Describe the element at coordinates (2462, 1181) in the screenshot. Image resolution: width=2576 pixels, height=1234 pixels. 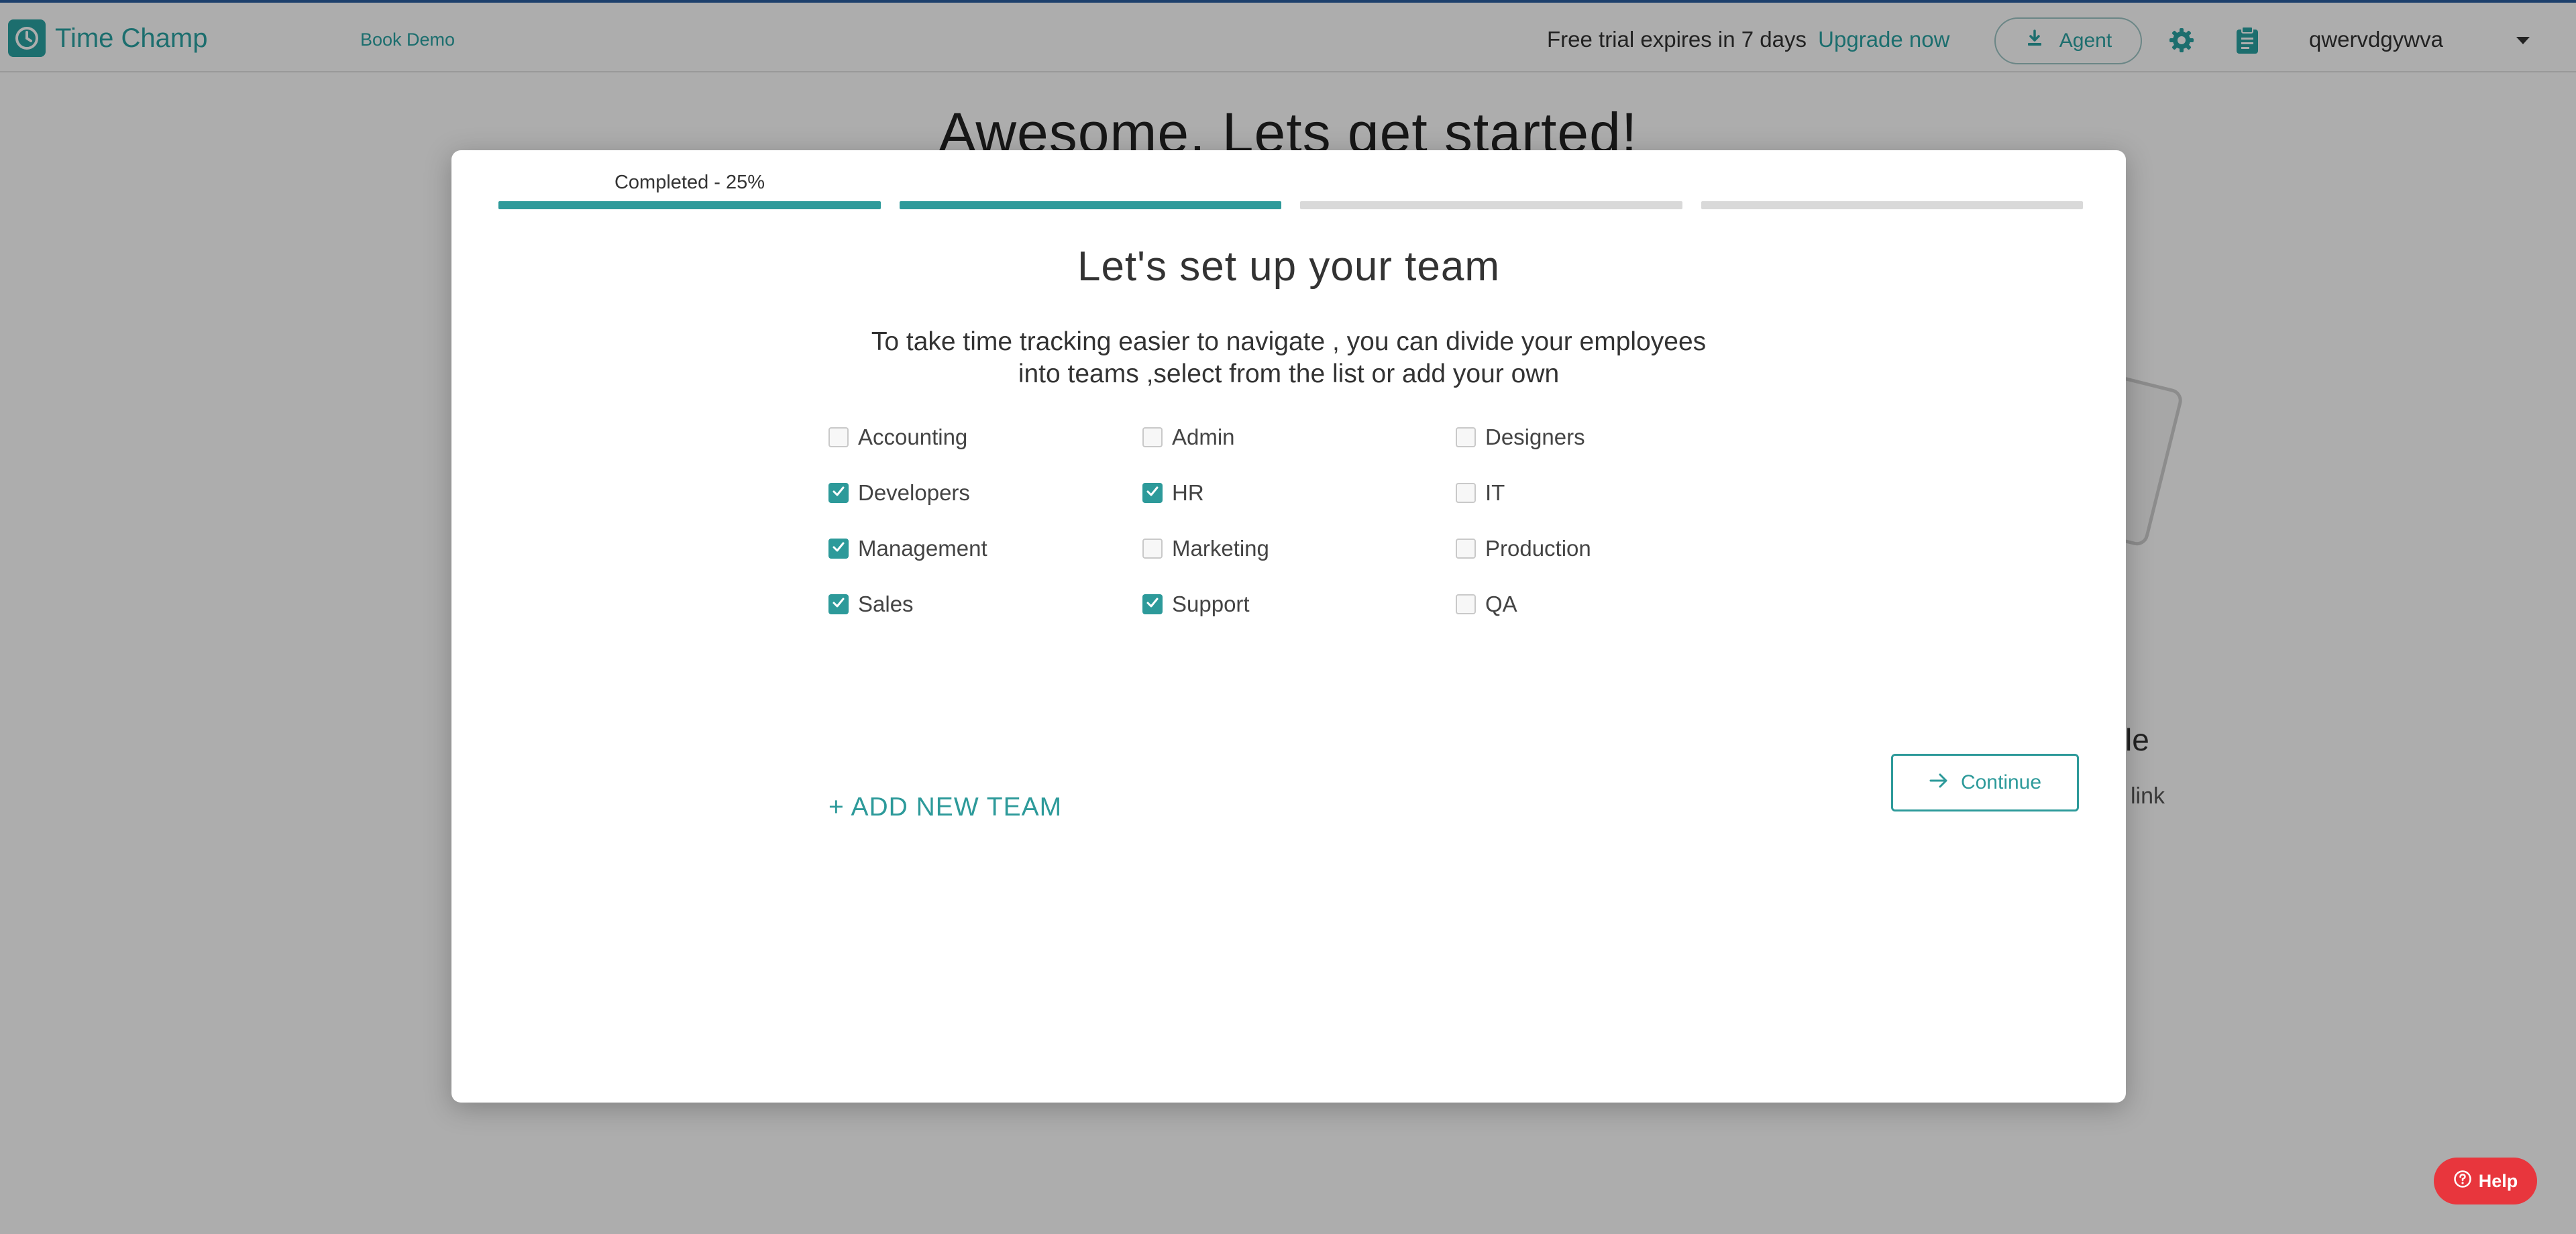
I see `question-circle-icon` at that location.